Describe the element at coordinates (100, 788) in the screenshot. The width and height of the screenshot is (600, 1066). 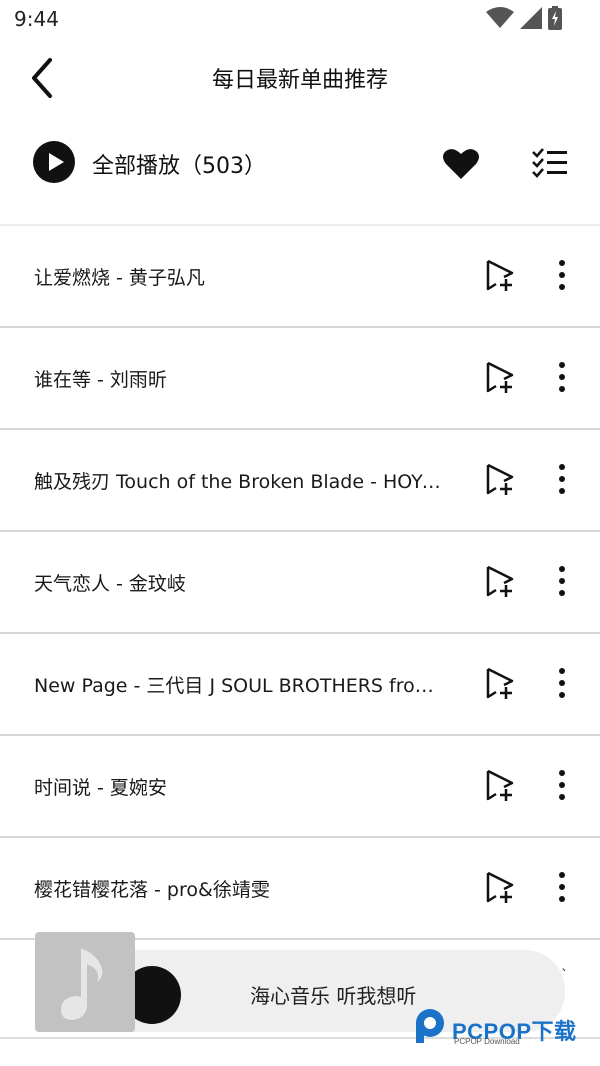
I see `song-title: 时间说 - 夏婉安` at that location.